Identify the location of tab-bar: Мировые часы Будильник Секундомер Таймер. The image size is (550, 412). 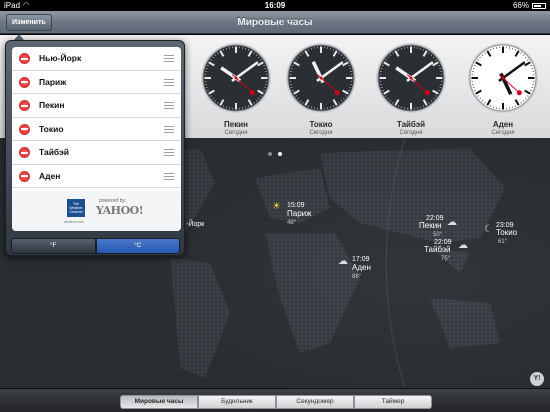
(275, 400).